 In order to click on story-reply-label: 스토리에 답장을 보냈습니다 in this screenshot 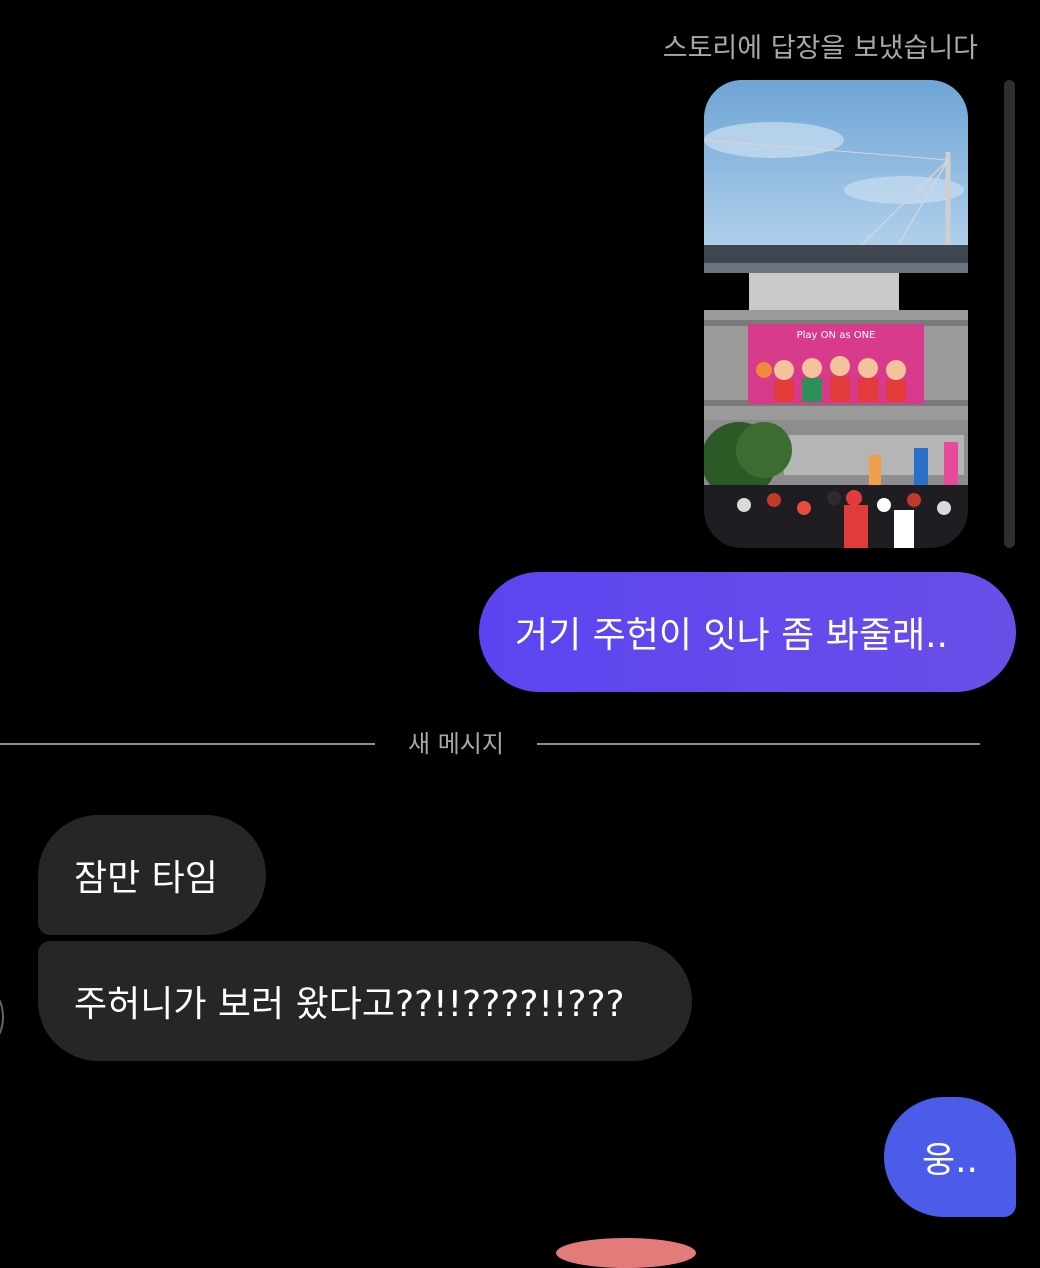, I will do `click(820, 48)`.